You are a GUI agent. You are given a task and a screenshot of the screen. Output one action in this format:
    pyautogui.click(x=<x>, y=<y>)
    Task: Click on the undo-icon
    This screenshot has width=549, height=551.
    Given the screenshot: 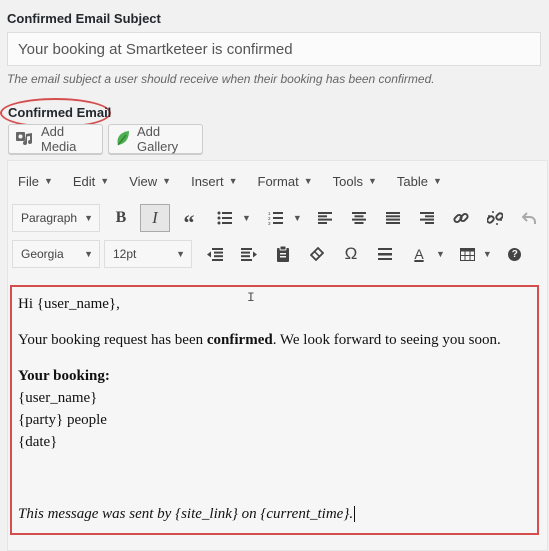 What is the action you would take?
    pyautogui.click(x=528, y=218)
    